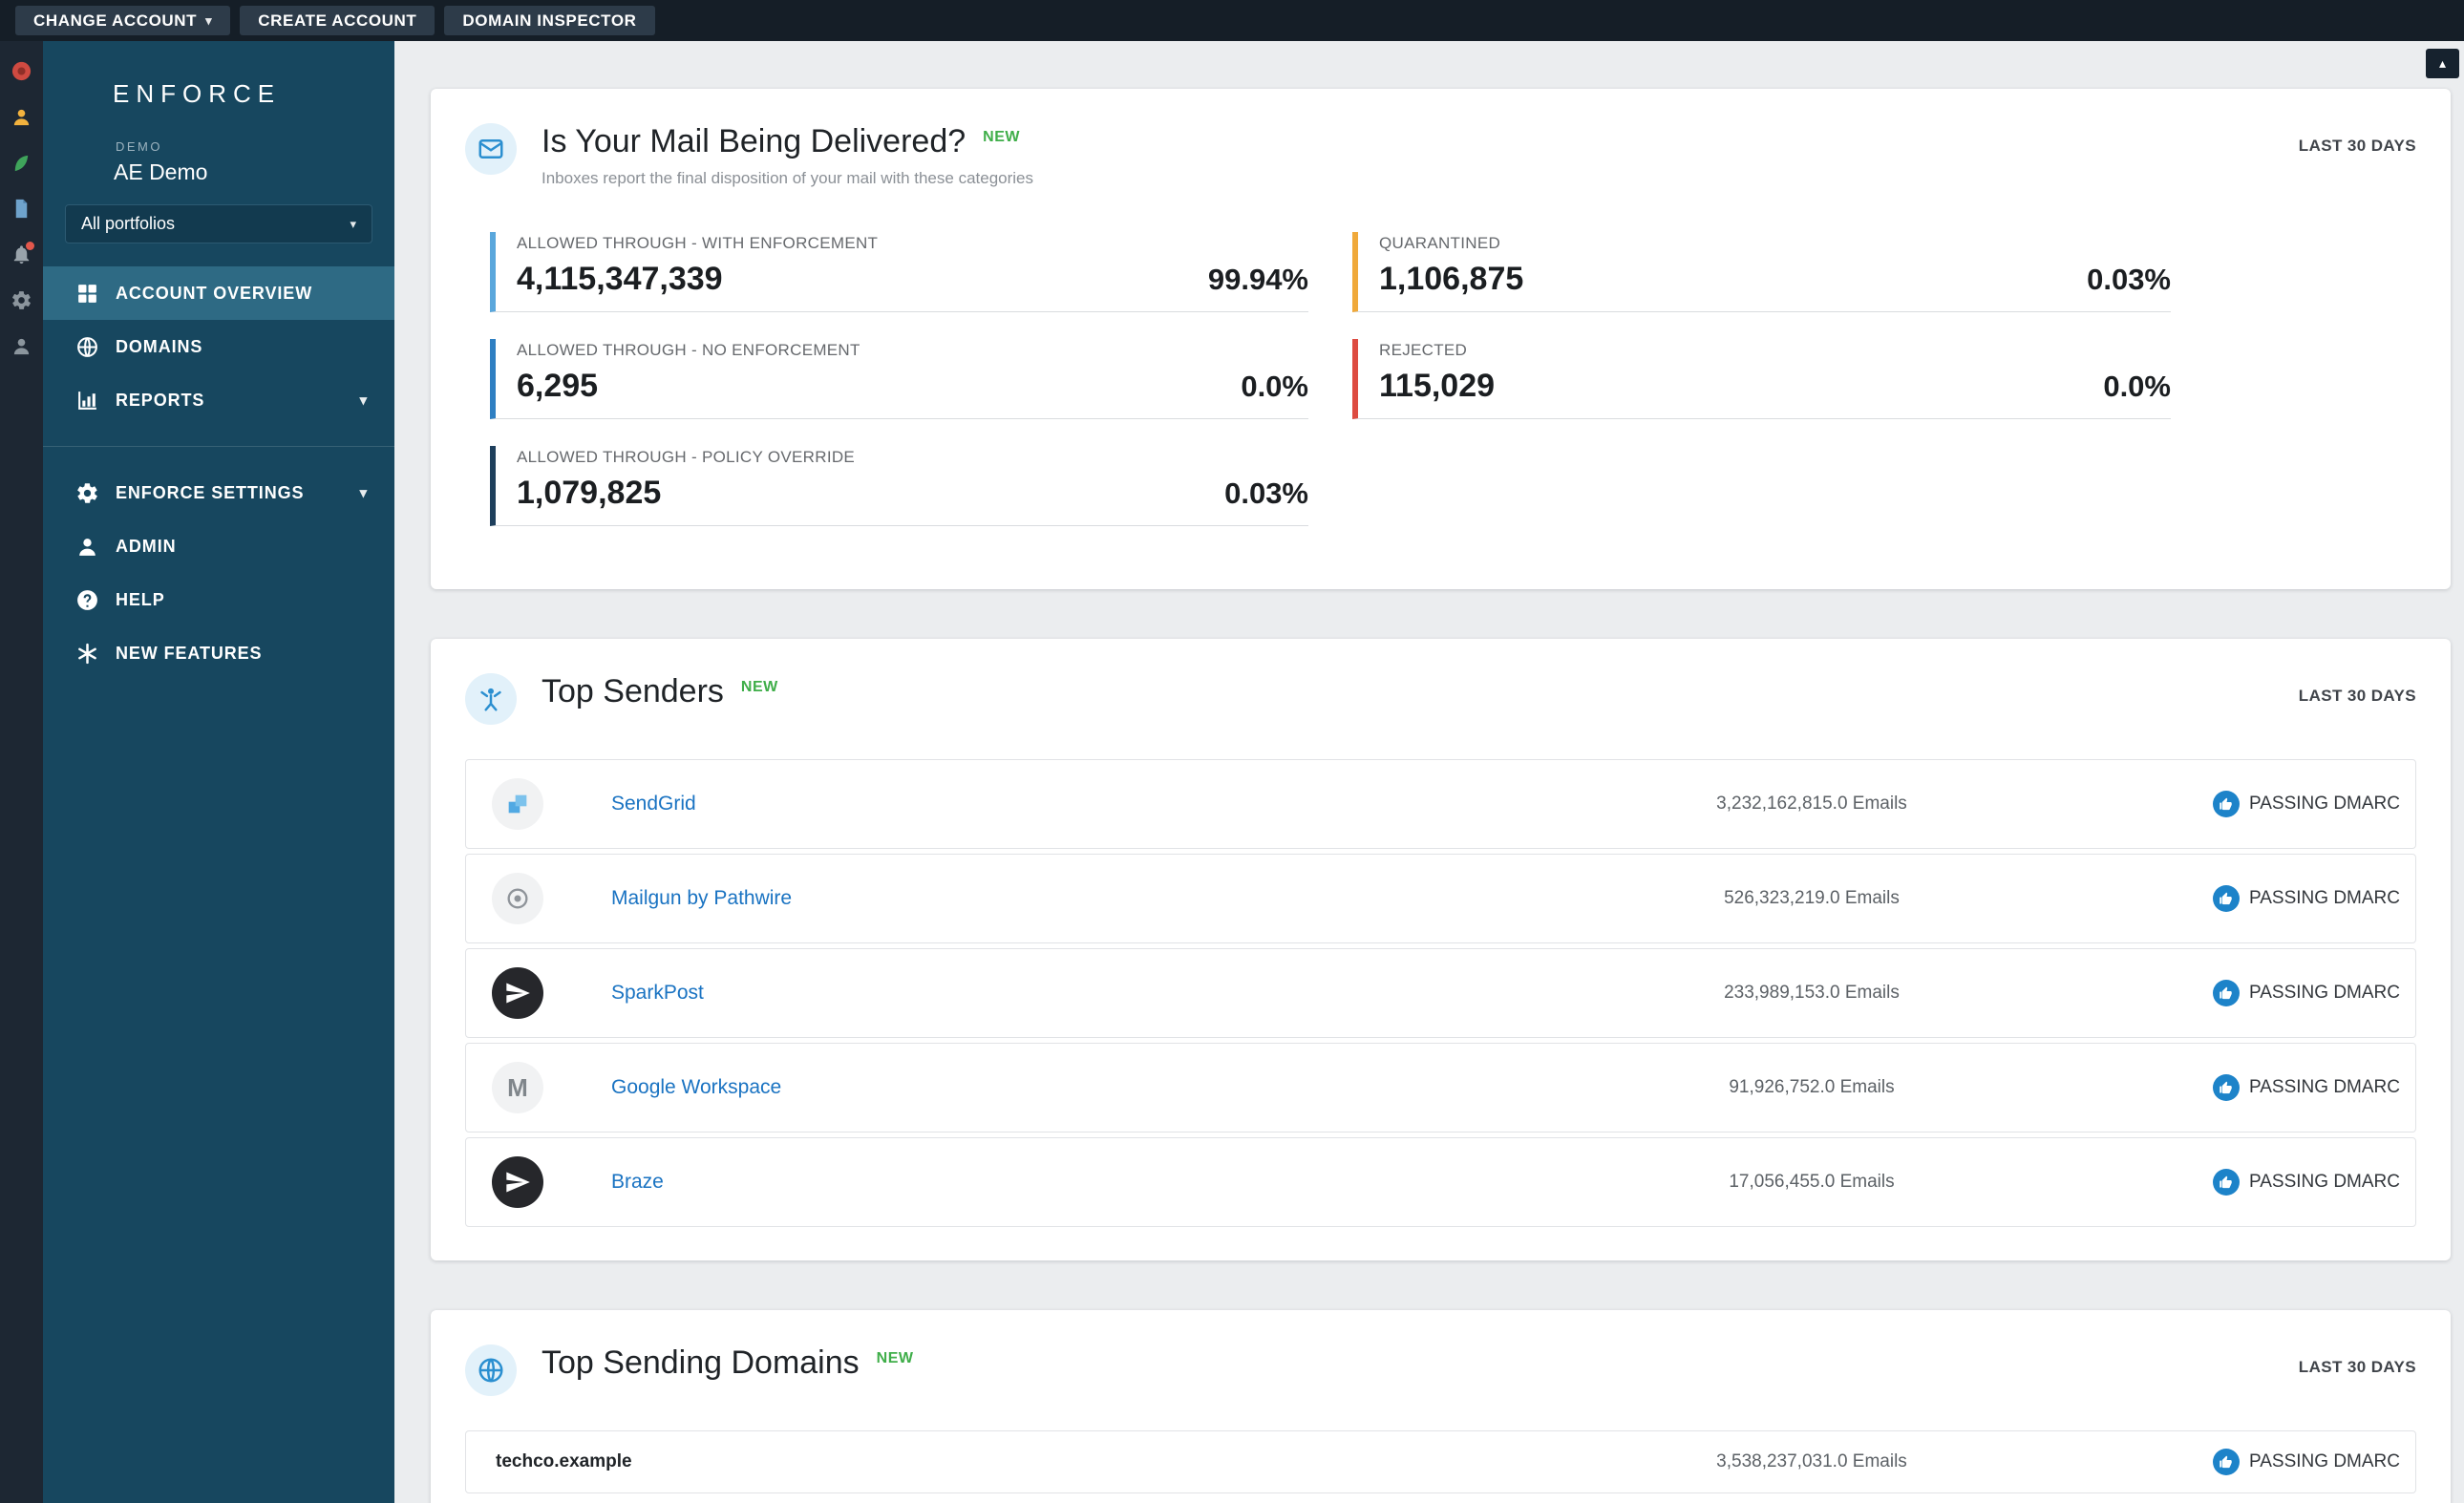 This screenshot has height=1503, width=2464. I want to click on account-name: AE Demo, so click(161, 171).